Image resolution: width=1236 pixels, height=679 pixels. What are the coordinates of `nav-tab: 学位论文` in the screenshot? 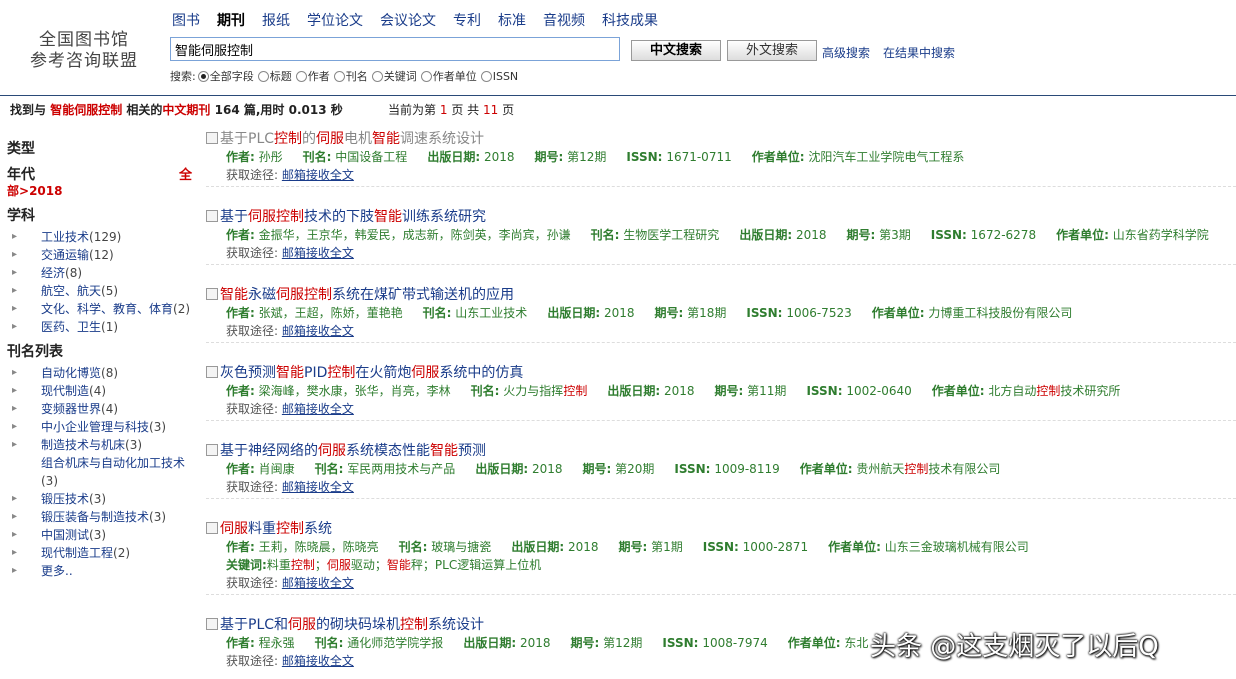 It's located at (335, 20).